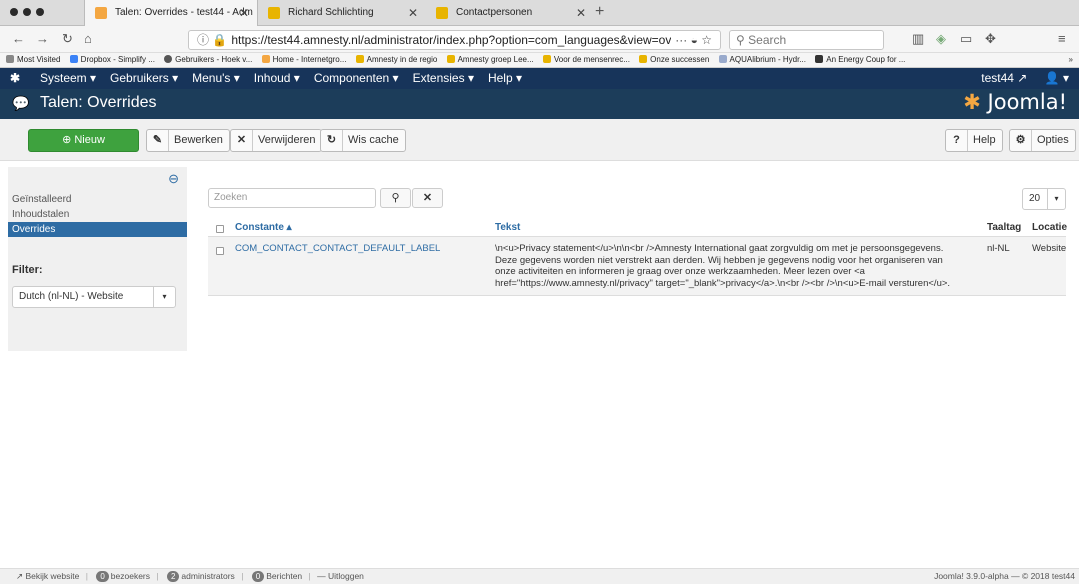 The height and width of the screenshot is (584, 1079). Describe the element at coordinates (27, 12) in the screenshot. I see `window-controls` at that location.